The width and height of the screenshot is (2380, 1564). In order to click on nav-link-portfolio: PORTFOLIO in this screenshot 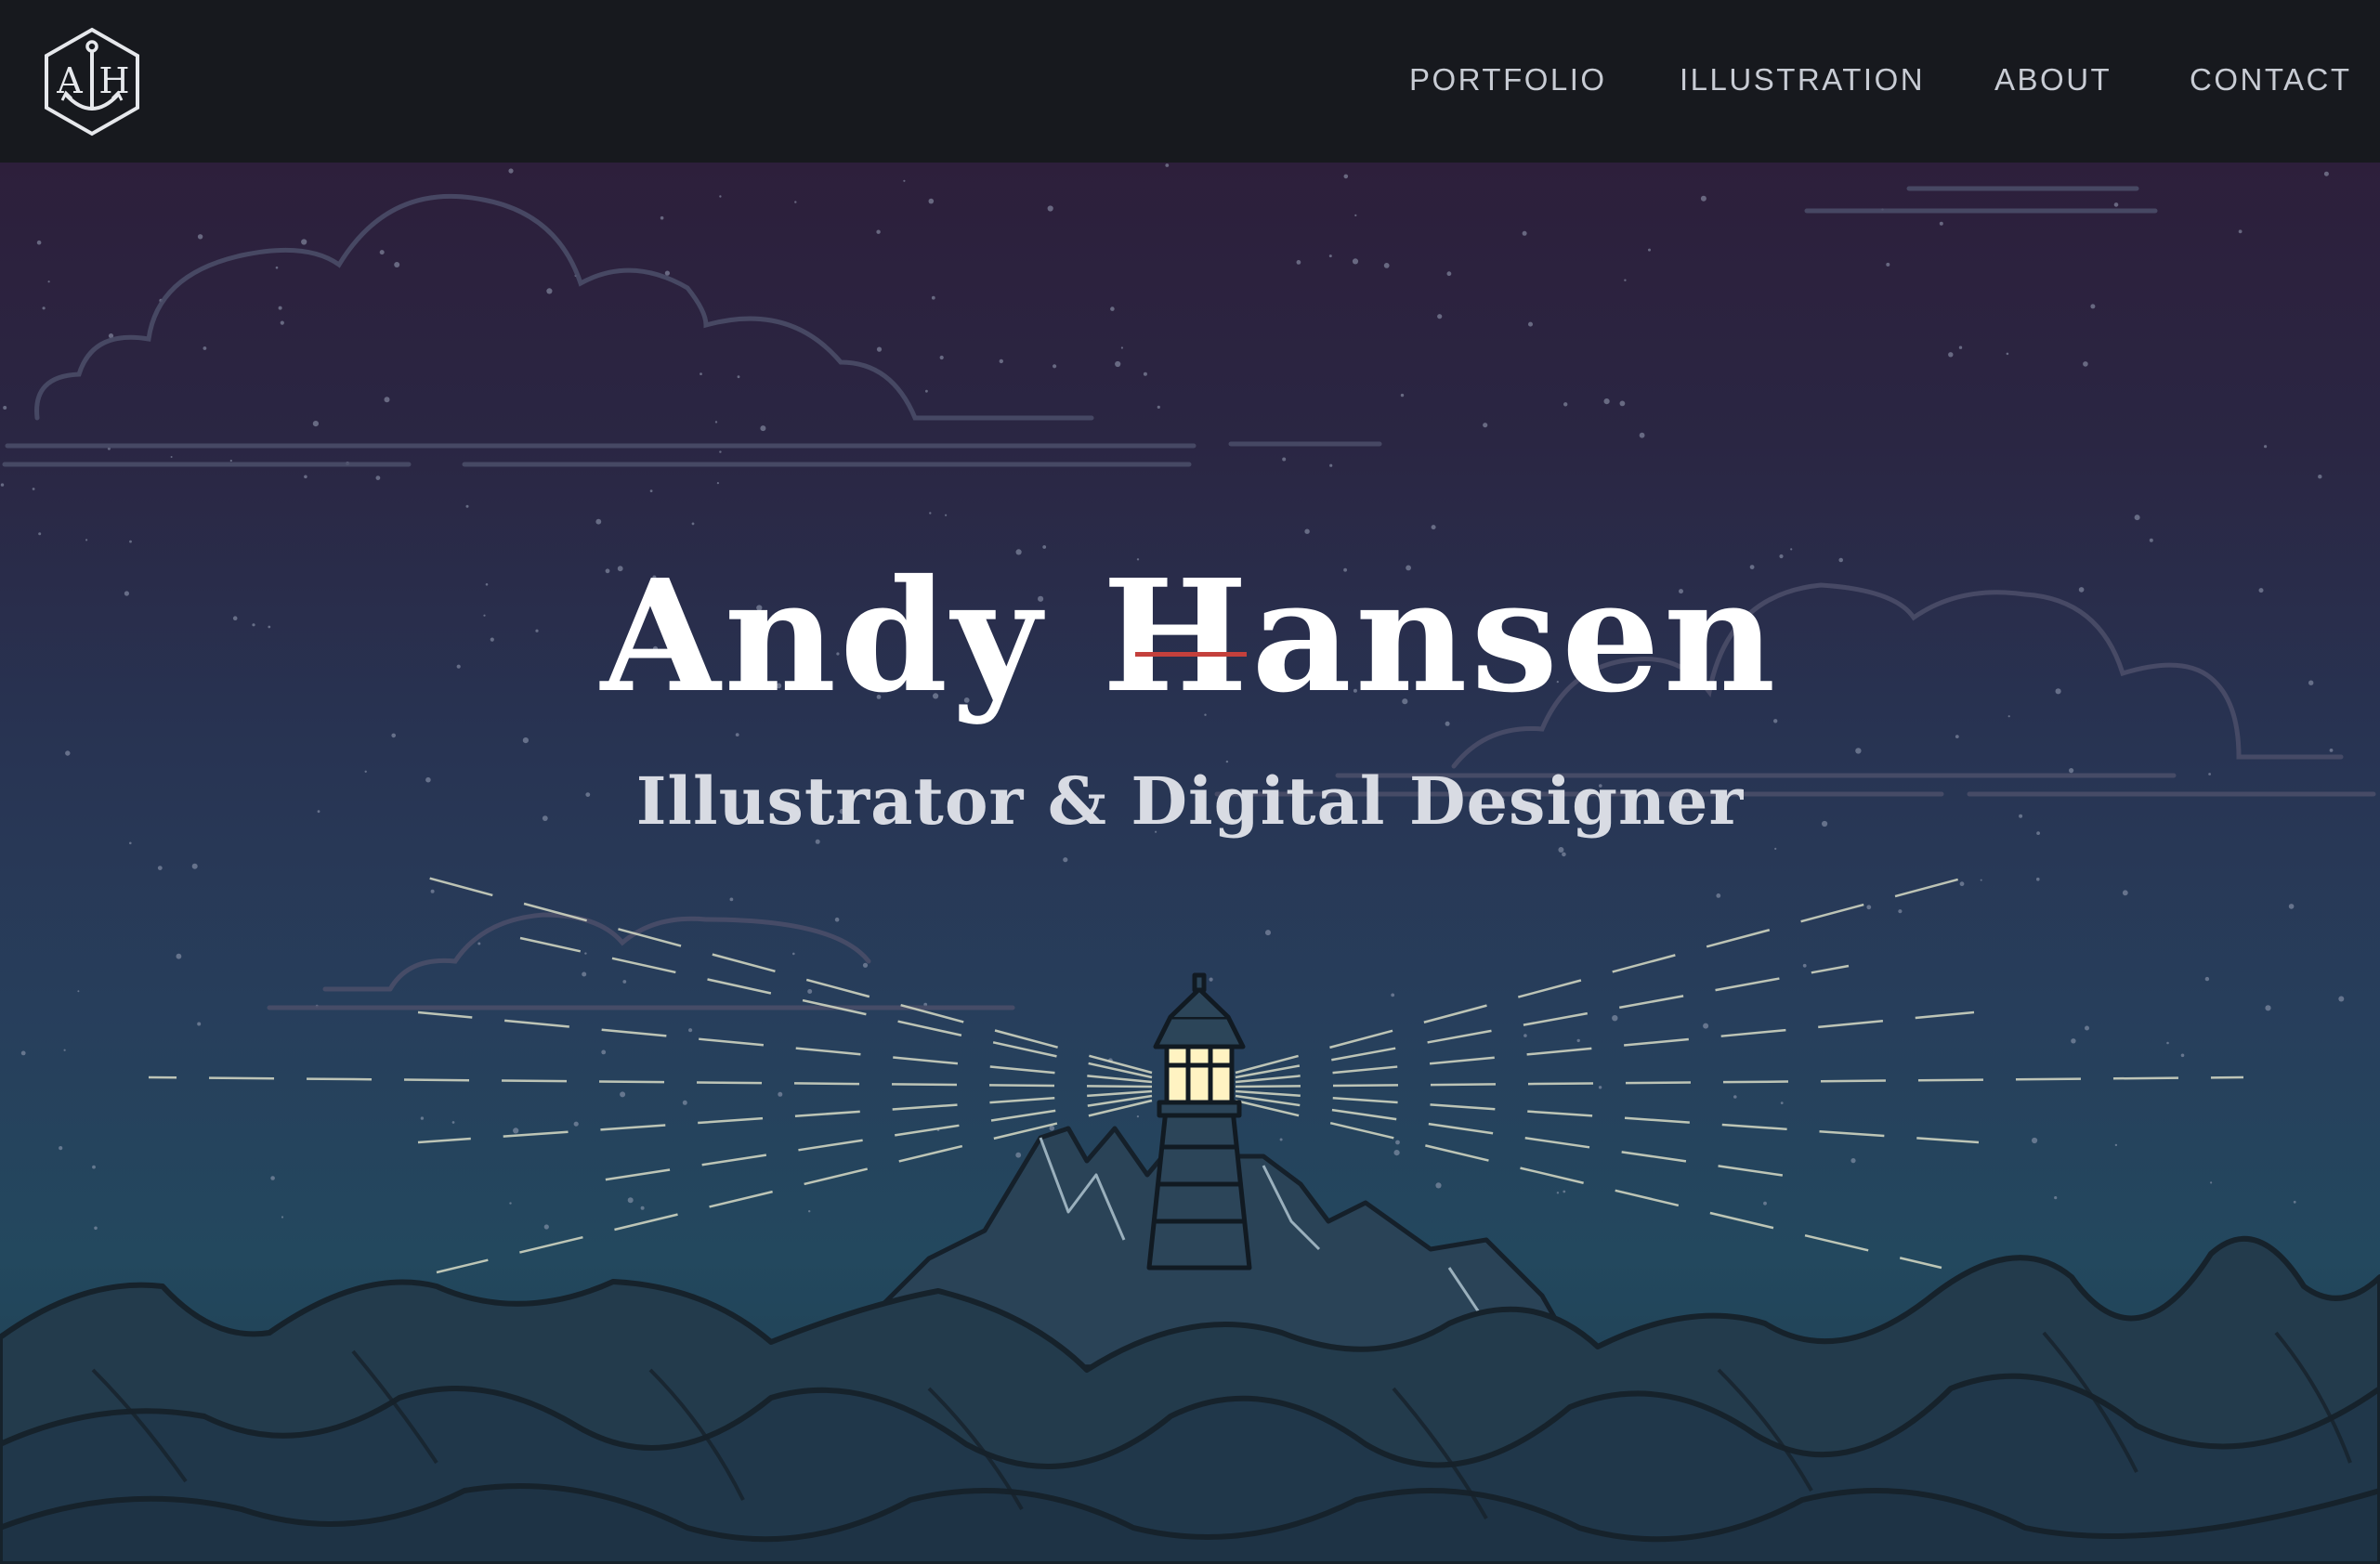, I will do `click(1508, 79)`.